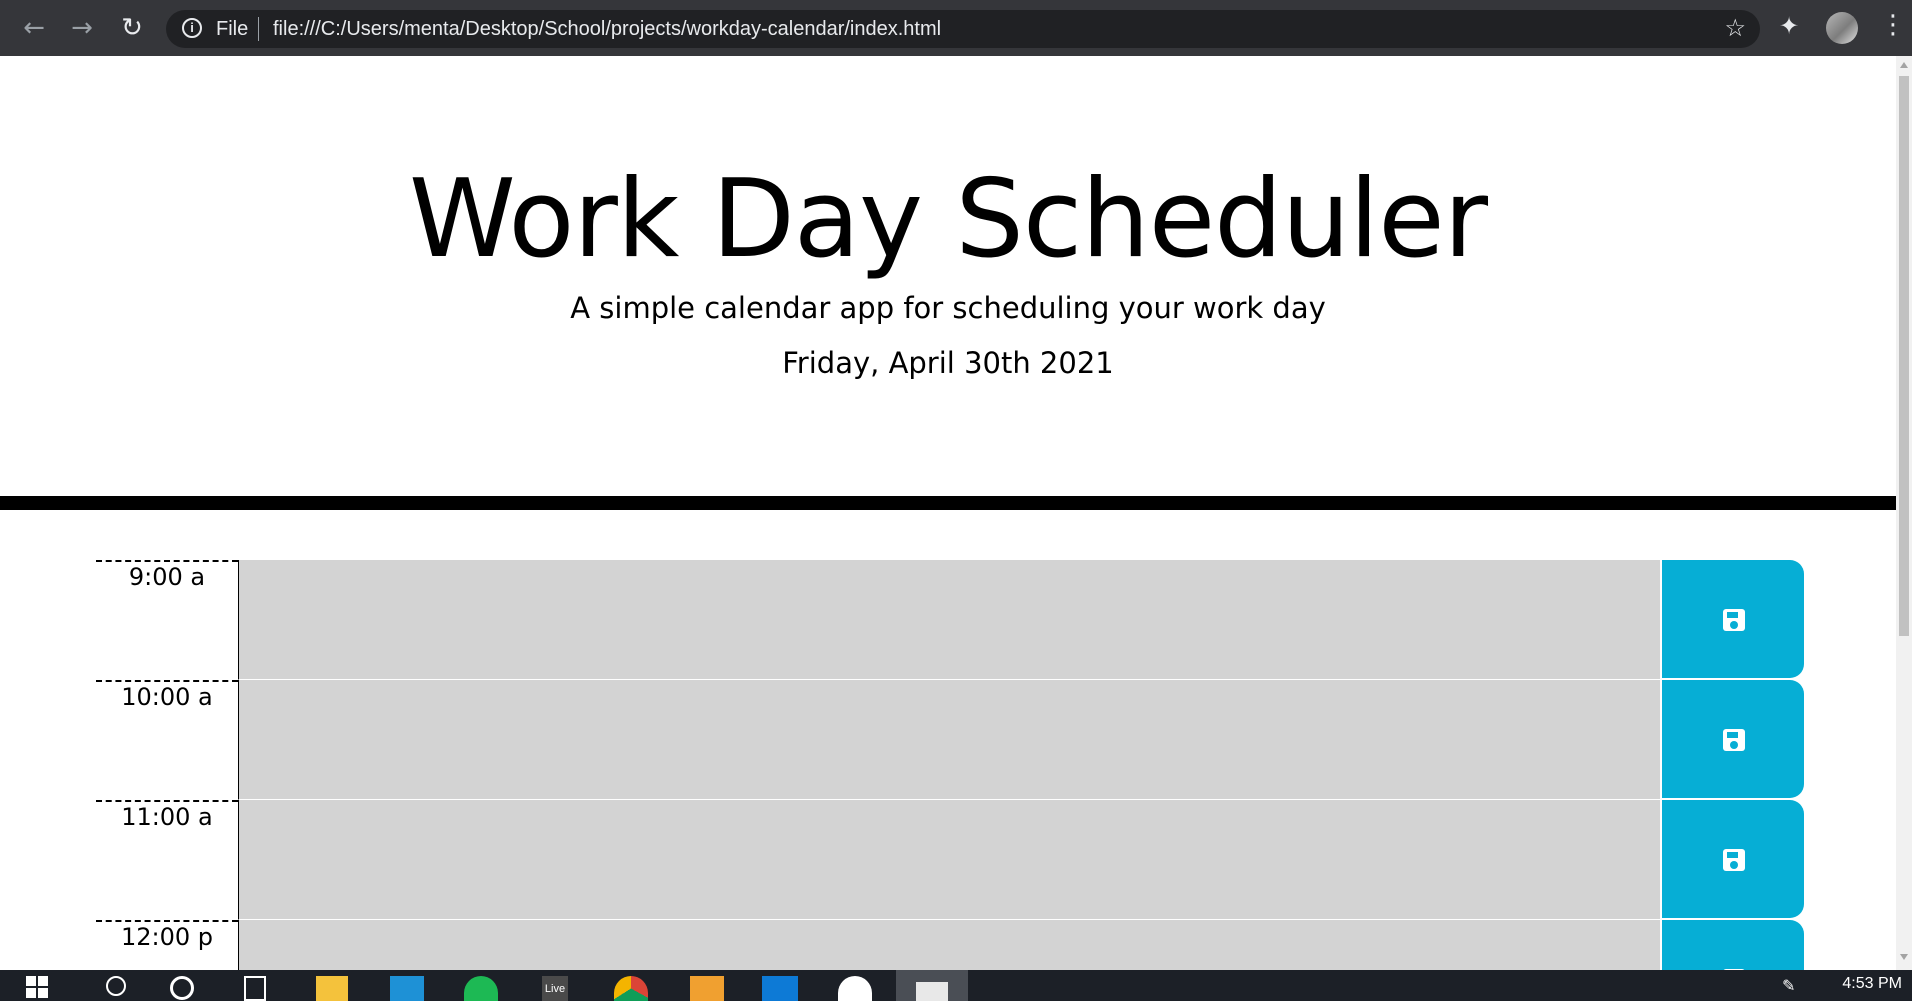  I want to click on scroll-thumb, so click(1904, 356).